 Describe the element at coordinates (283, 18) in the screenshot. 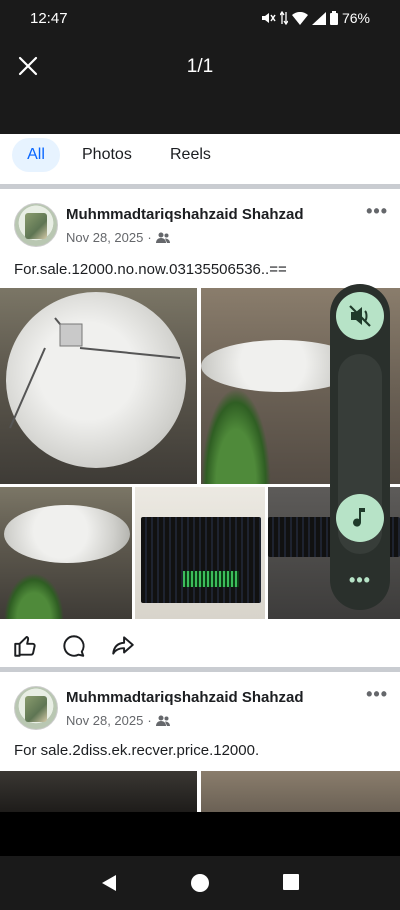

I see `data-arrows-icon` at that location.